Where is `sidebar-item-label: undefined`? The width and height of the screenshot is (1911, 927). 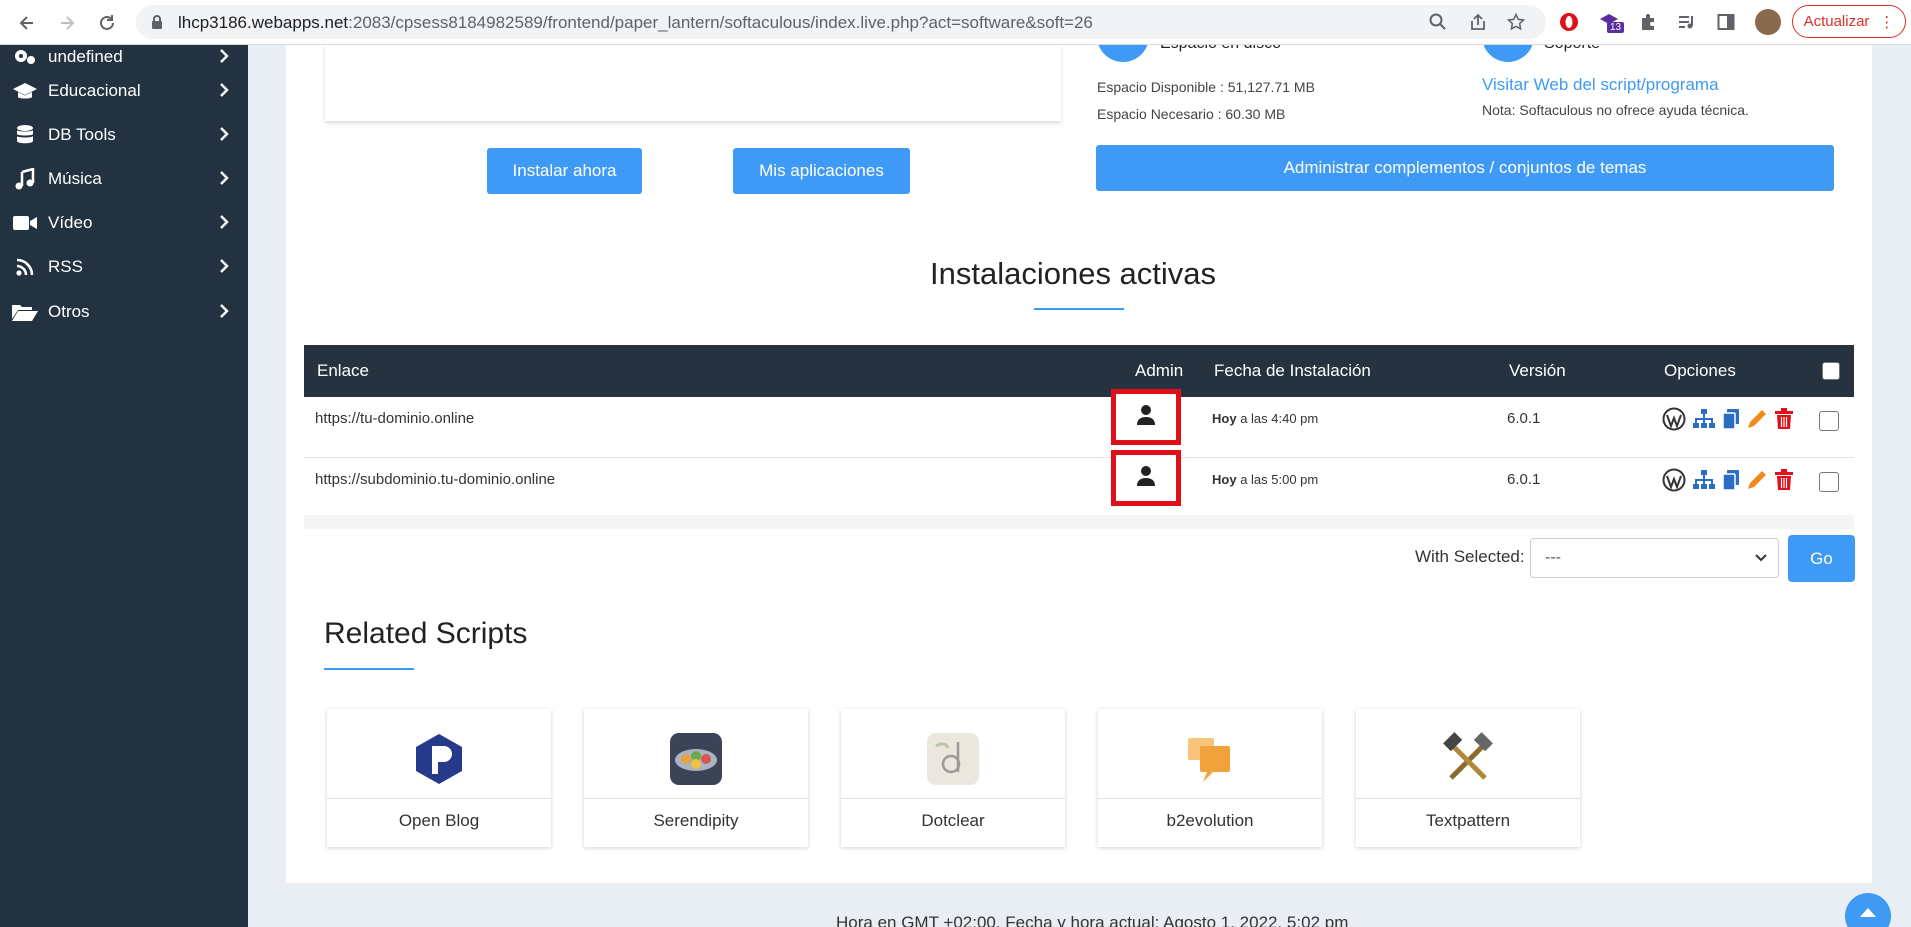 sidebar-item-label: undefined is located at coordinates (85, 56).